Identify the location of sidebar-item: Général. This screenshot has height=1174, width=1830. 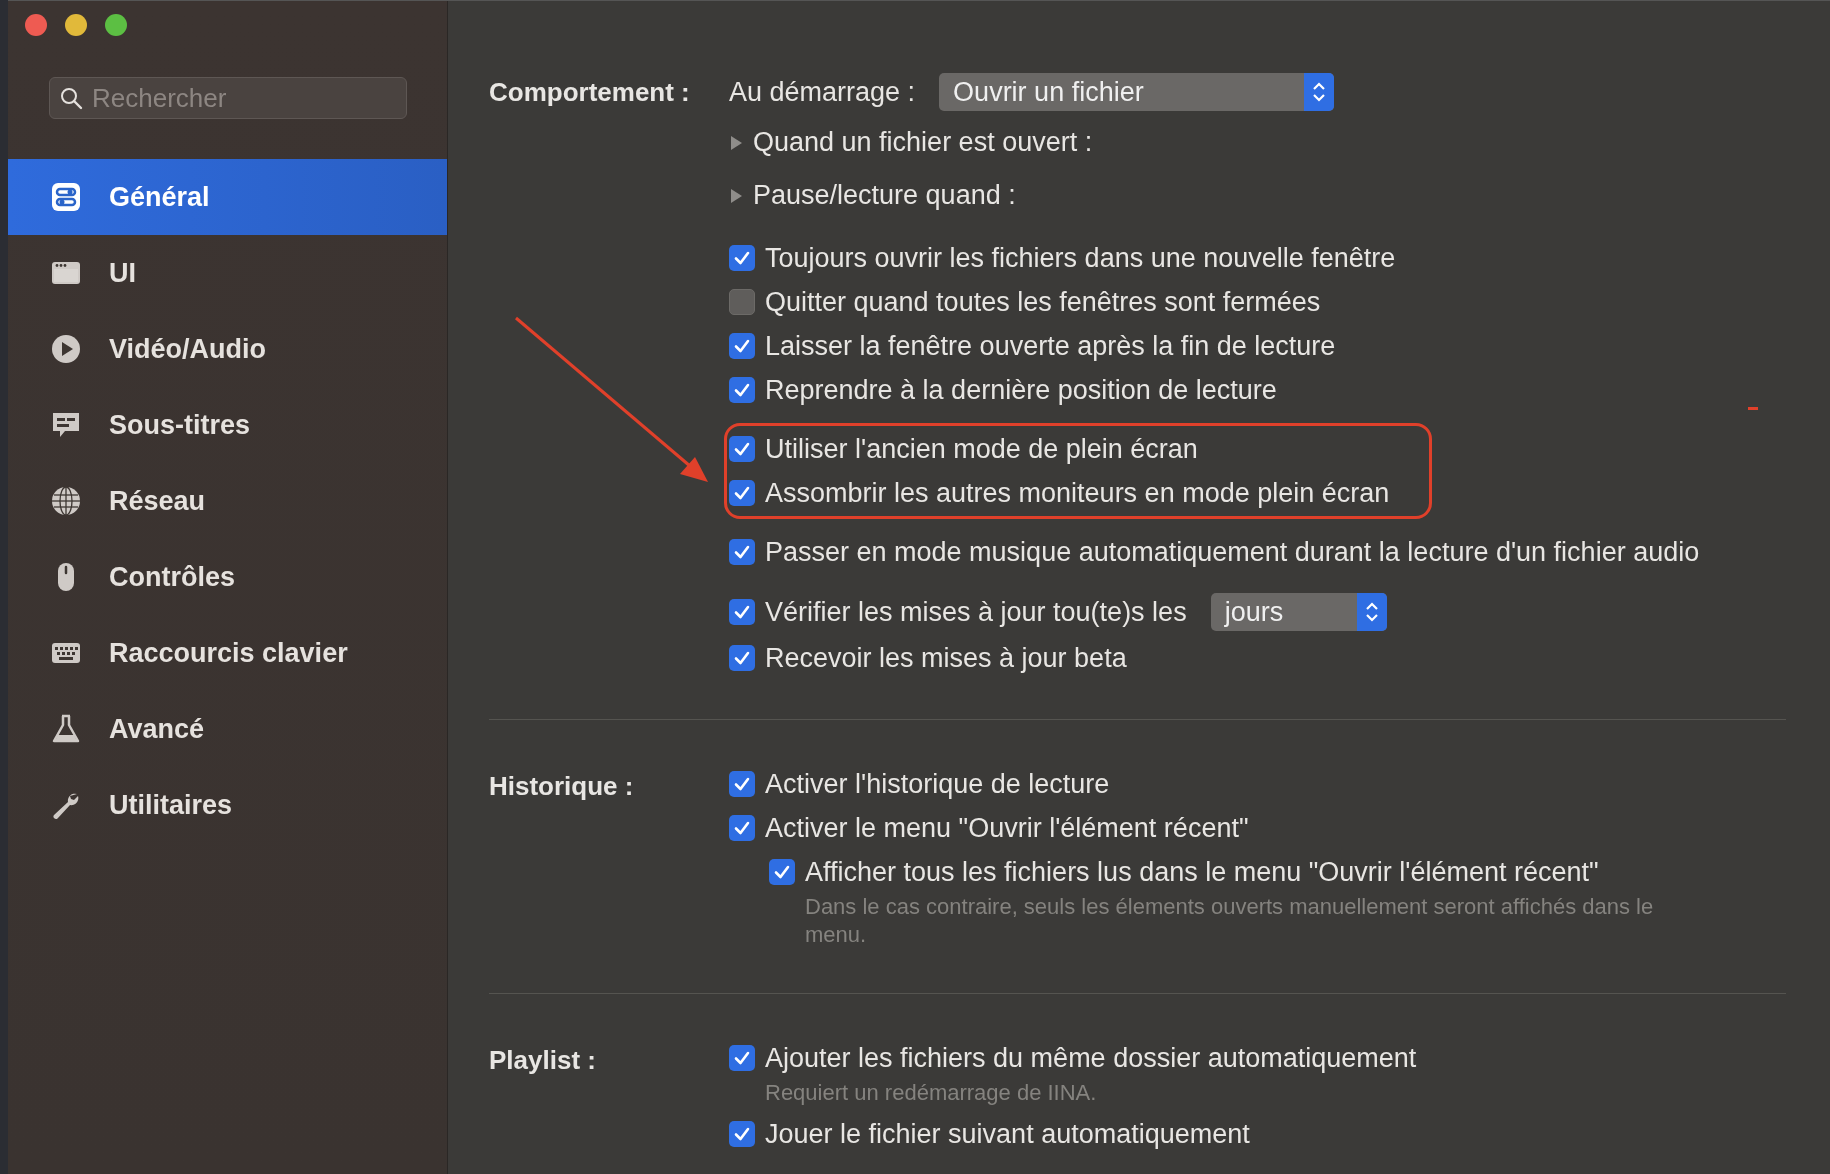
(227, 197).